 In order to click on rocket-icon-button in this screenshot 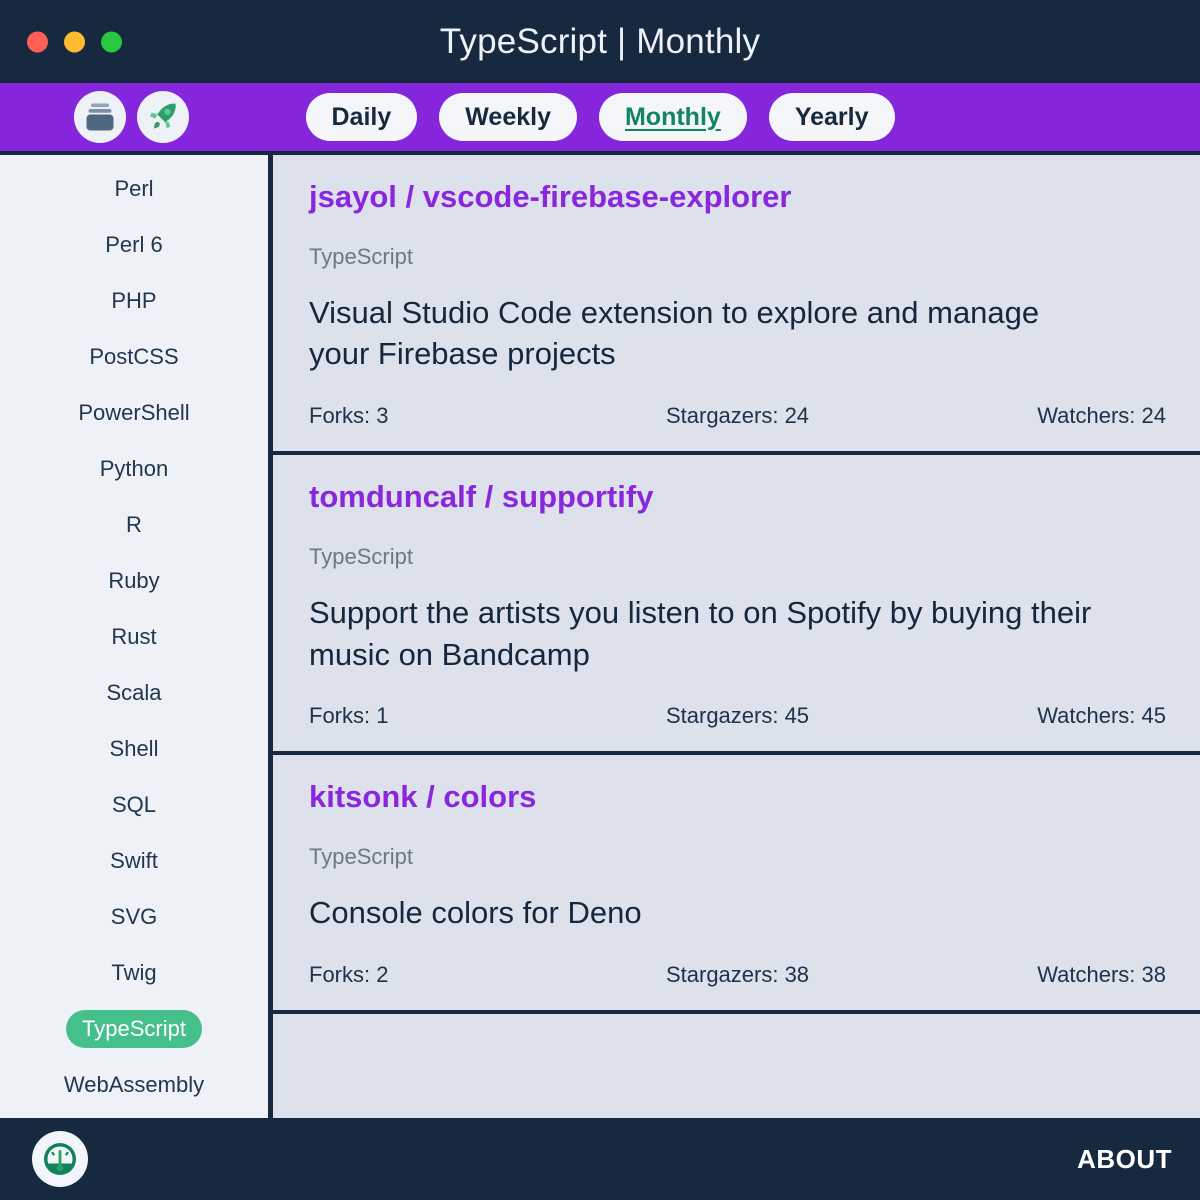, I will do `click(163, 117)`.